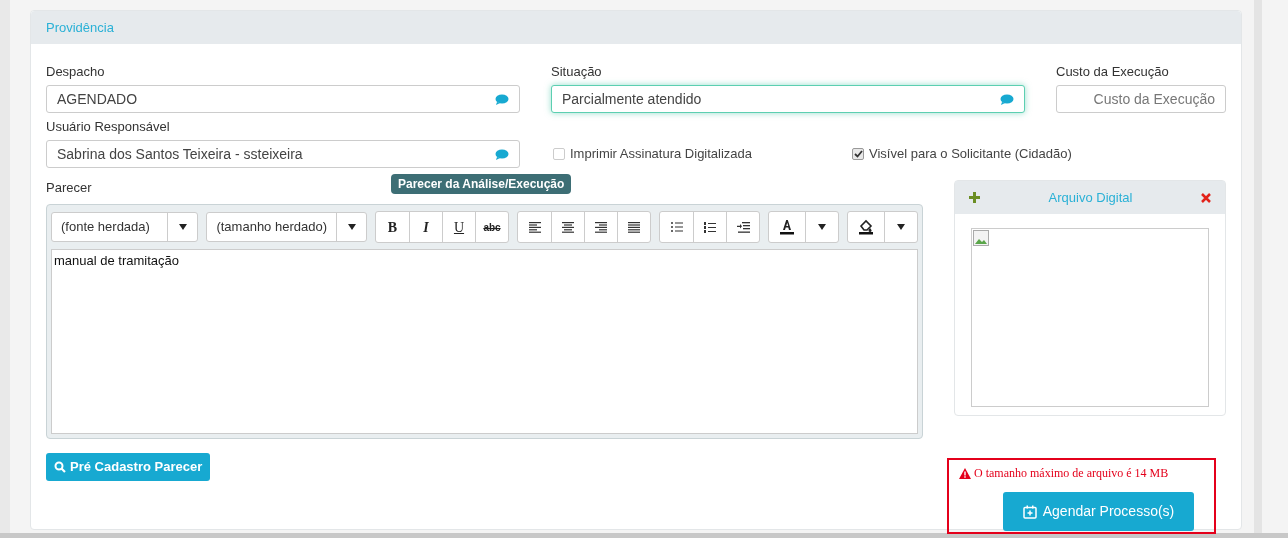 Image resolution: width=1288 pixels, height=538 pixels. Describe the element at coordinates (125, 227) in the screenshot. I see `dropdown: (fonte herdada)` at that location.